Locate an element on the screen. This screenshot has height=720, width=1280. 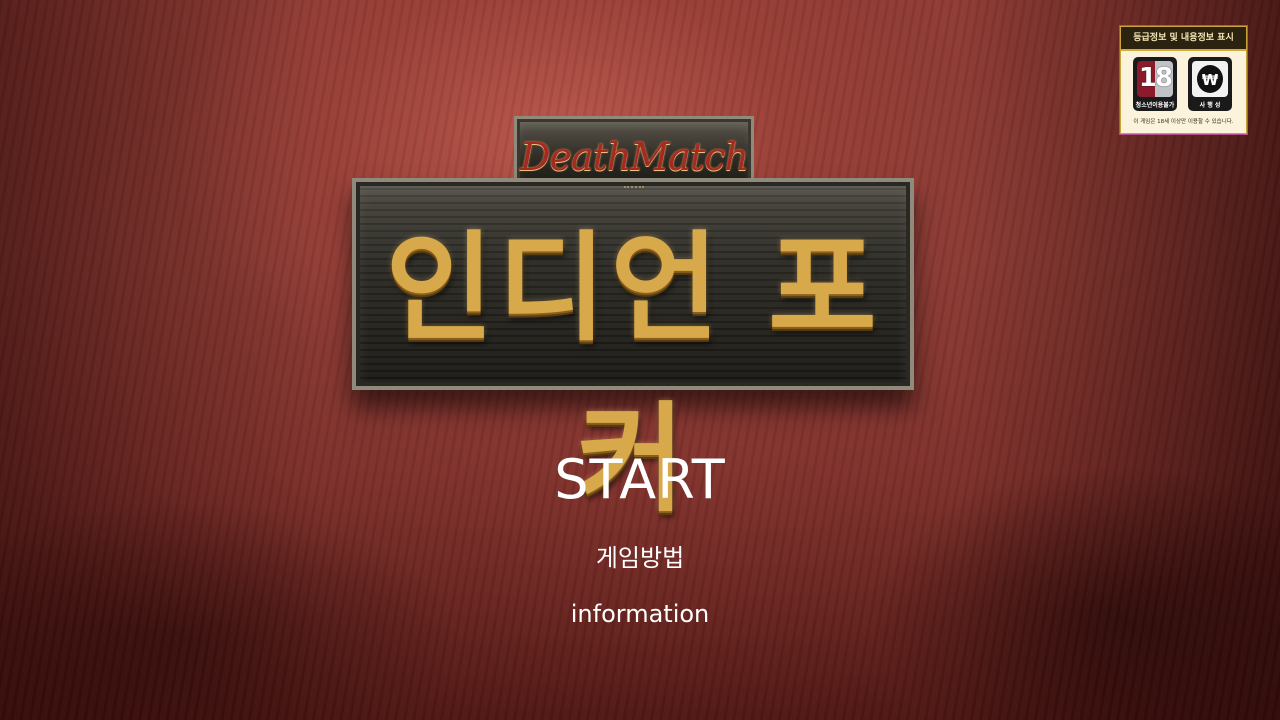
won-sign-icon: ₩ is located at coordinates (1210, 79).